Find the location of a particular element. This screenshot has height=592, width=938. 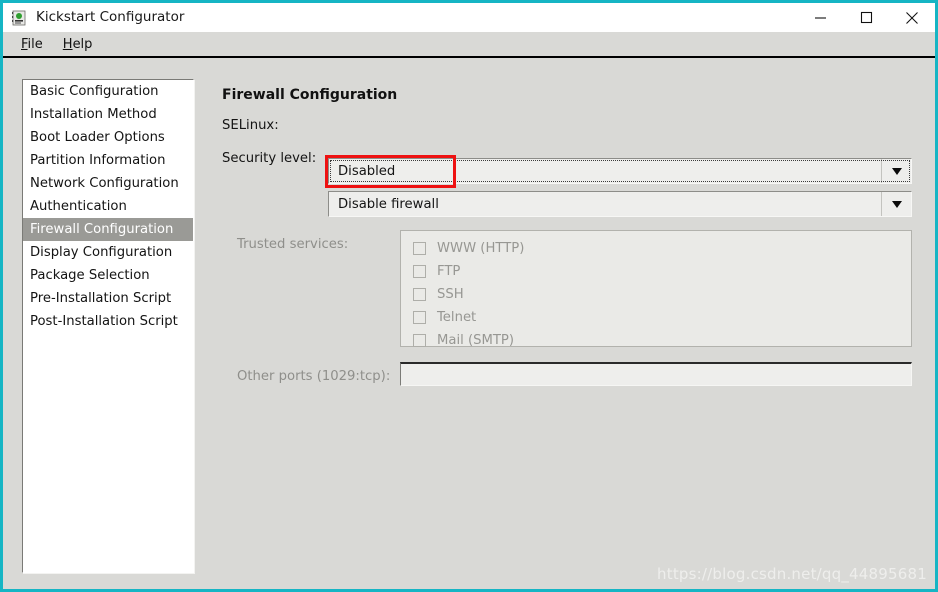

sidebar-item-firewall-configuration: Firewall Configuration is located at coordinates (108, 229).